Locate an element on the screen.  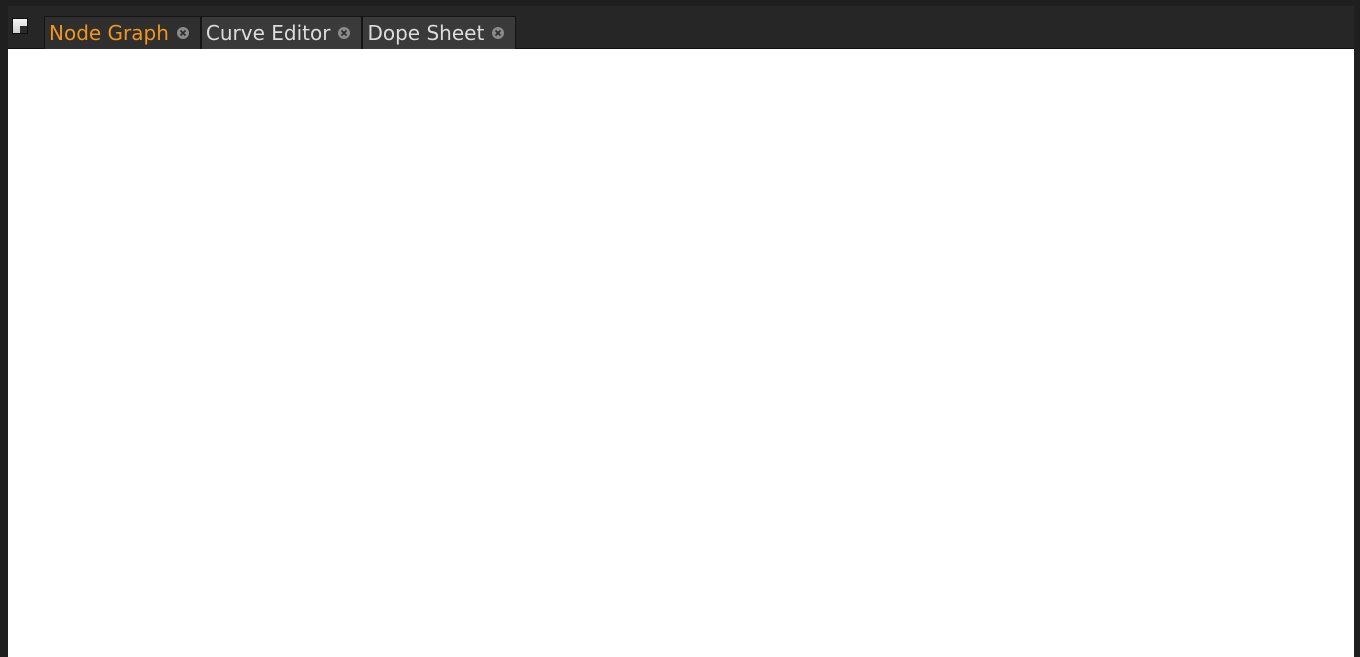
tab-strip: Node Graph Curve Editor Dope Sheet is located at coordinates (280, 32).